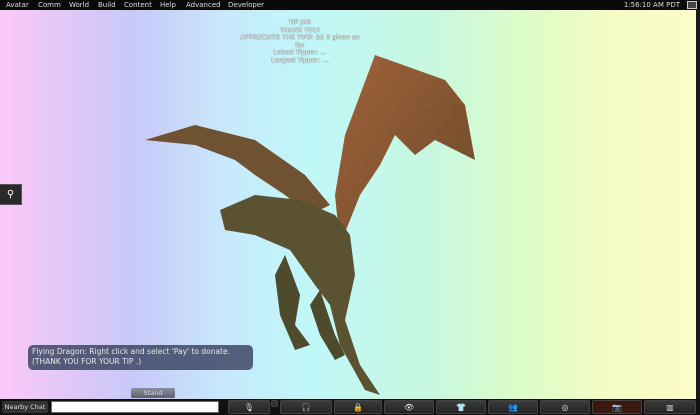  Describe the element at coordinates (461, 407) in the screenshot. I see `shirt-icon: 👕` at that location.